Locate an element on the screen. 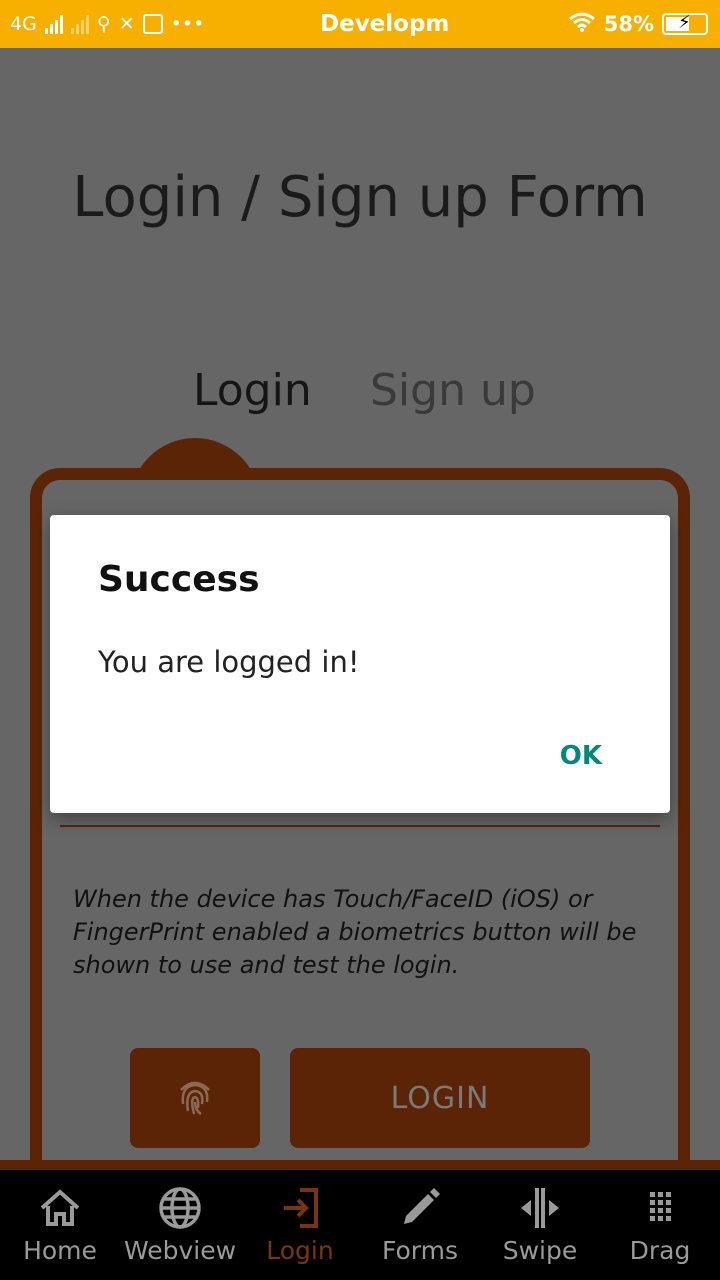 Image resolution: width=720 pixels, height=1280 pixels. status-title: Developme is located at coordinates (385, 24).